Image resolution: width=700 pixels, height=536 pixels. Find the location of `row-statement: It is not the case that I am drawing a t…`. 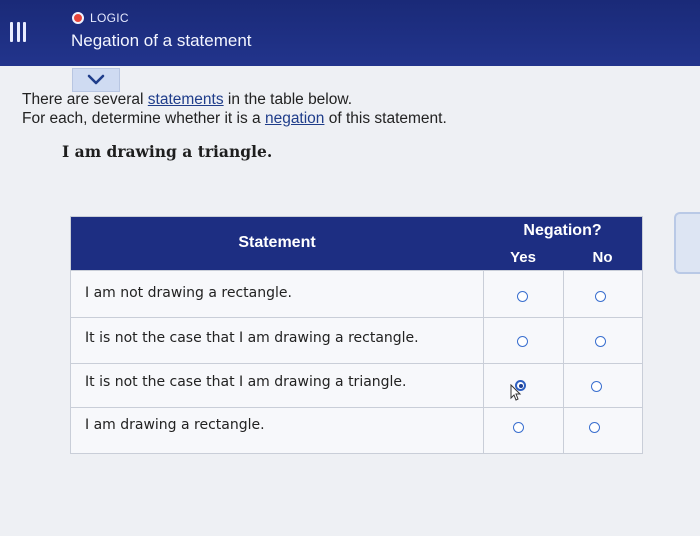

row-statement: It is not the case that I am drawing a t… is located at coordinates (246, 382).